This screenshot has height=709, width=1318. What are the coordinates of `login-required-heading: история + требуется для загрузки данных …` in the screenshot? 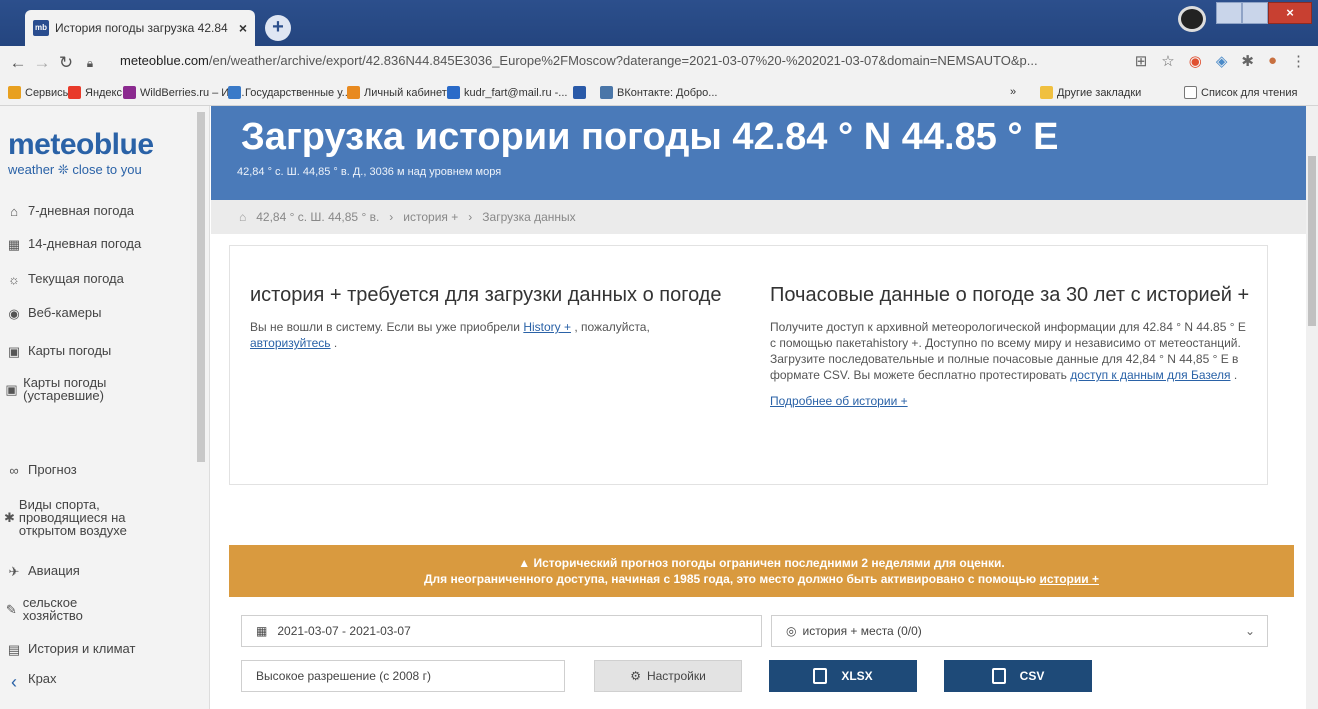 It's located at (486, 295).